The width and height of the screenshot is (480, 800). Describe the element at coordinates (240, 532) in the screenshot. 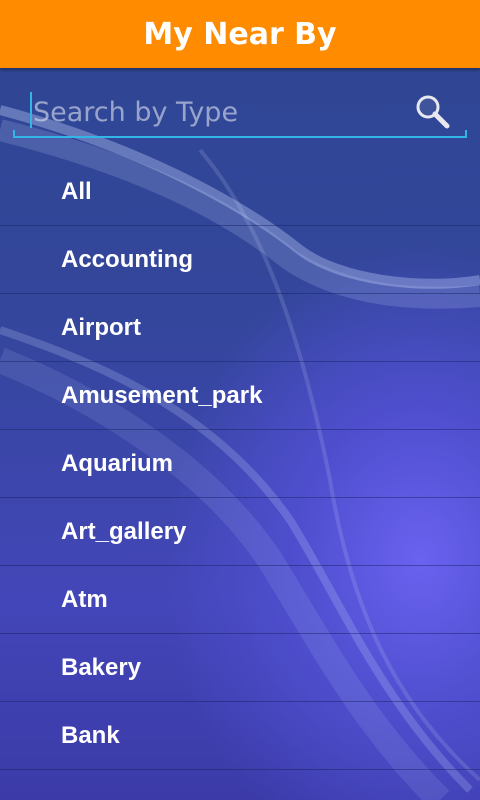

I see `list-item-art-gallery: Art_gallery` at that location.